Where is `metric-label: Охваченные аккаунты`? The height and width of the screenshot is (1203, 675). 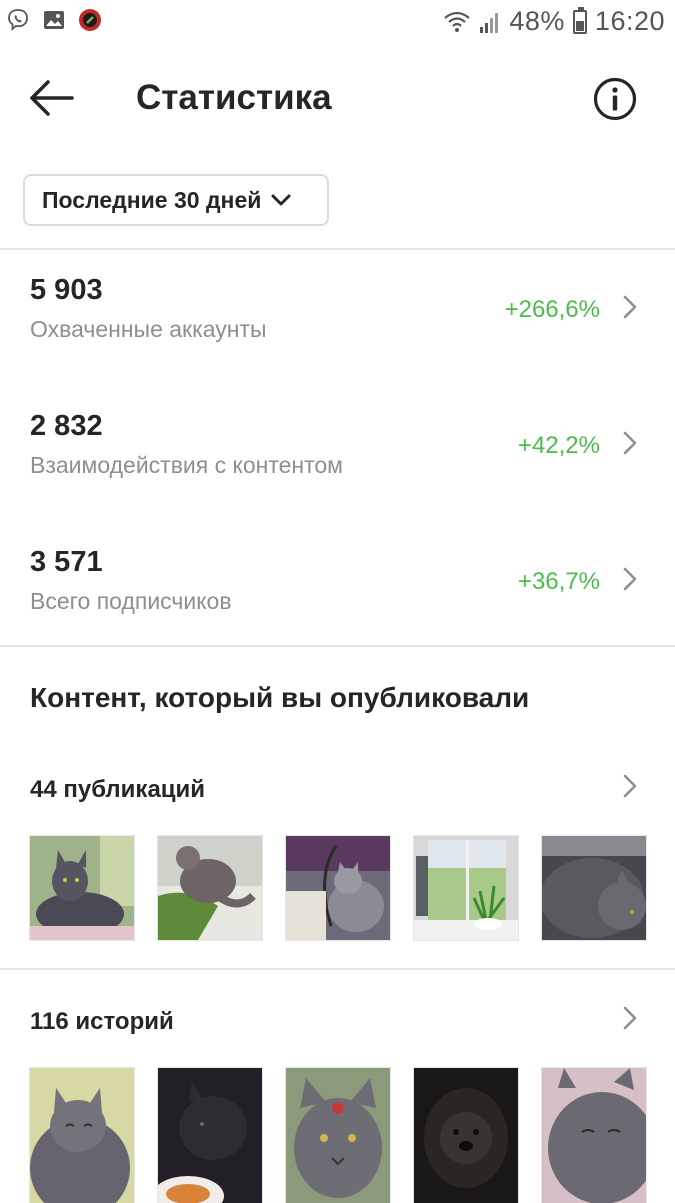 metric-label: Охваченные аккаунты is located at coordinates (148, 329).